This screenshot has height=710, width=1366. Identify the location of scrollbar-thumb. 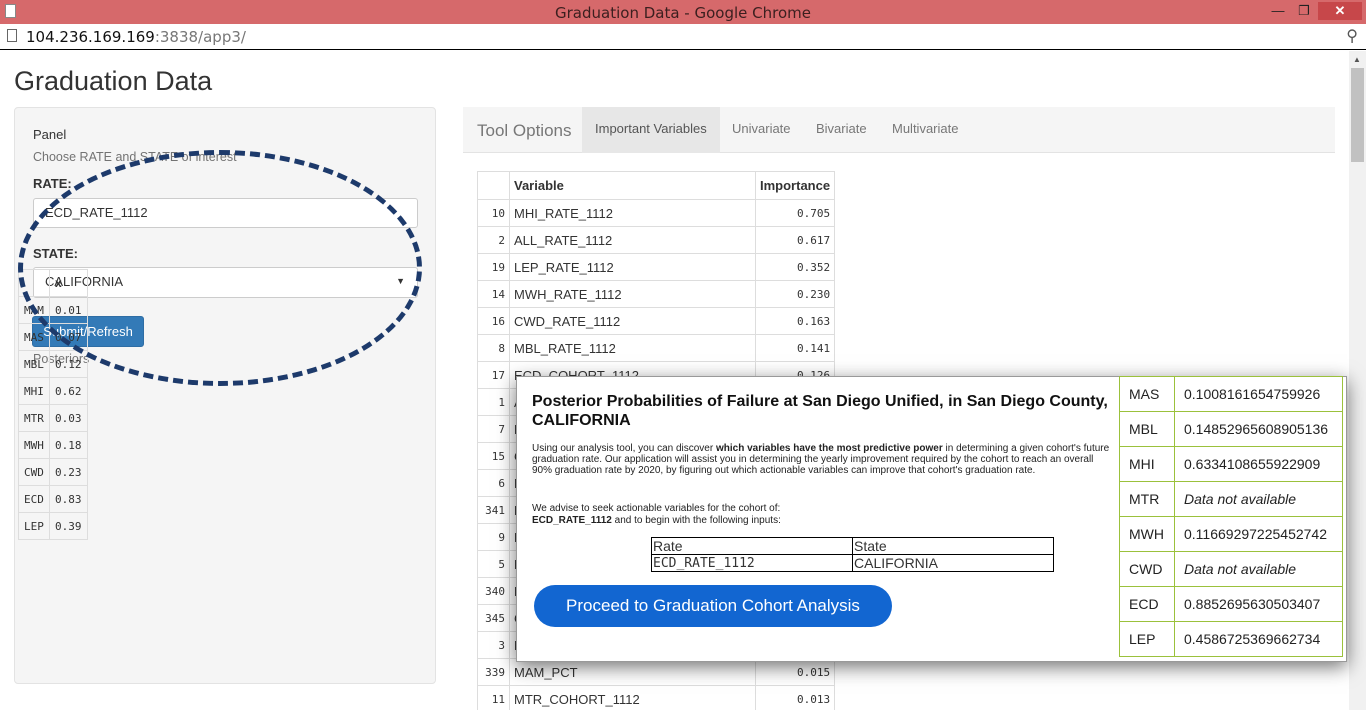
(1357, 115).